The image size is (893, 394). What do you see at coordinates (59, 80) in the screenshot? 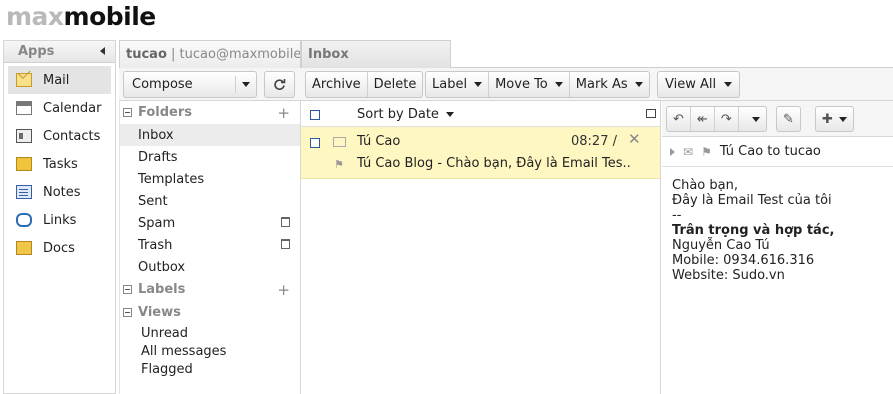
I see `app-item-mail: Mail` at bounding box center [59, 80].